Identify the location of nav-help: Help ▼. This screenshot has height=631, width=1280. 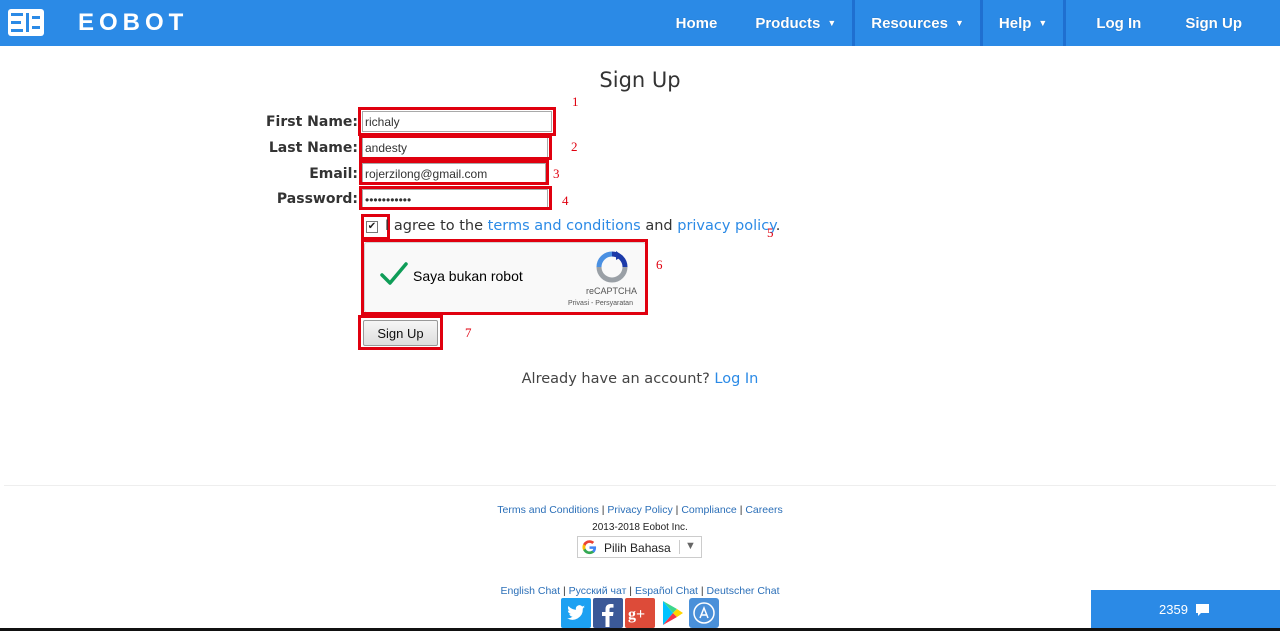
(1023, 23).